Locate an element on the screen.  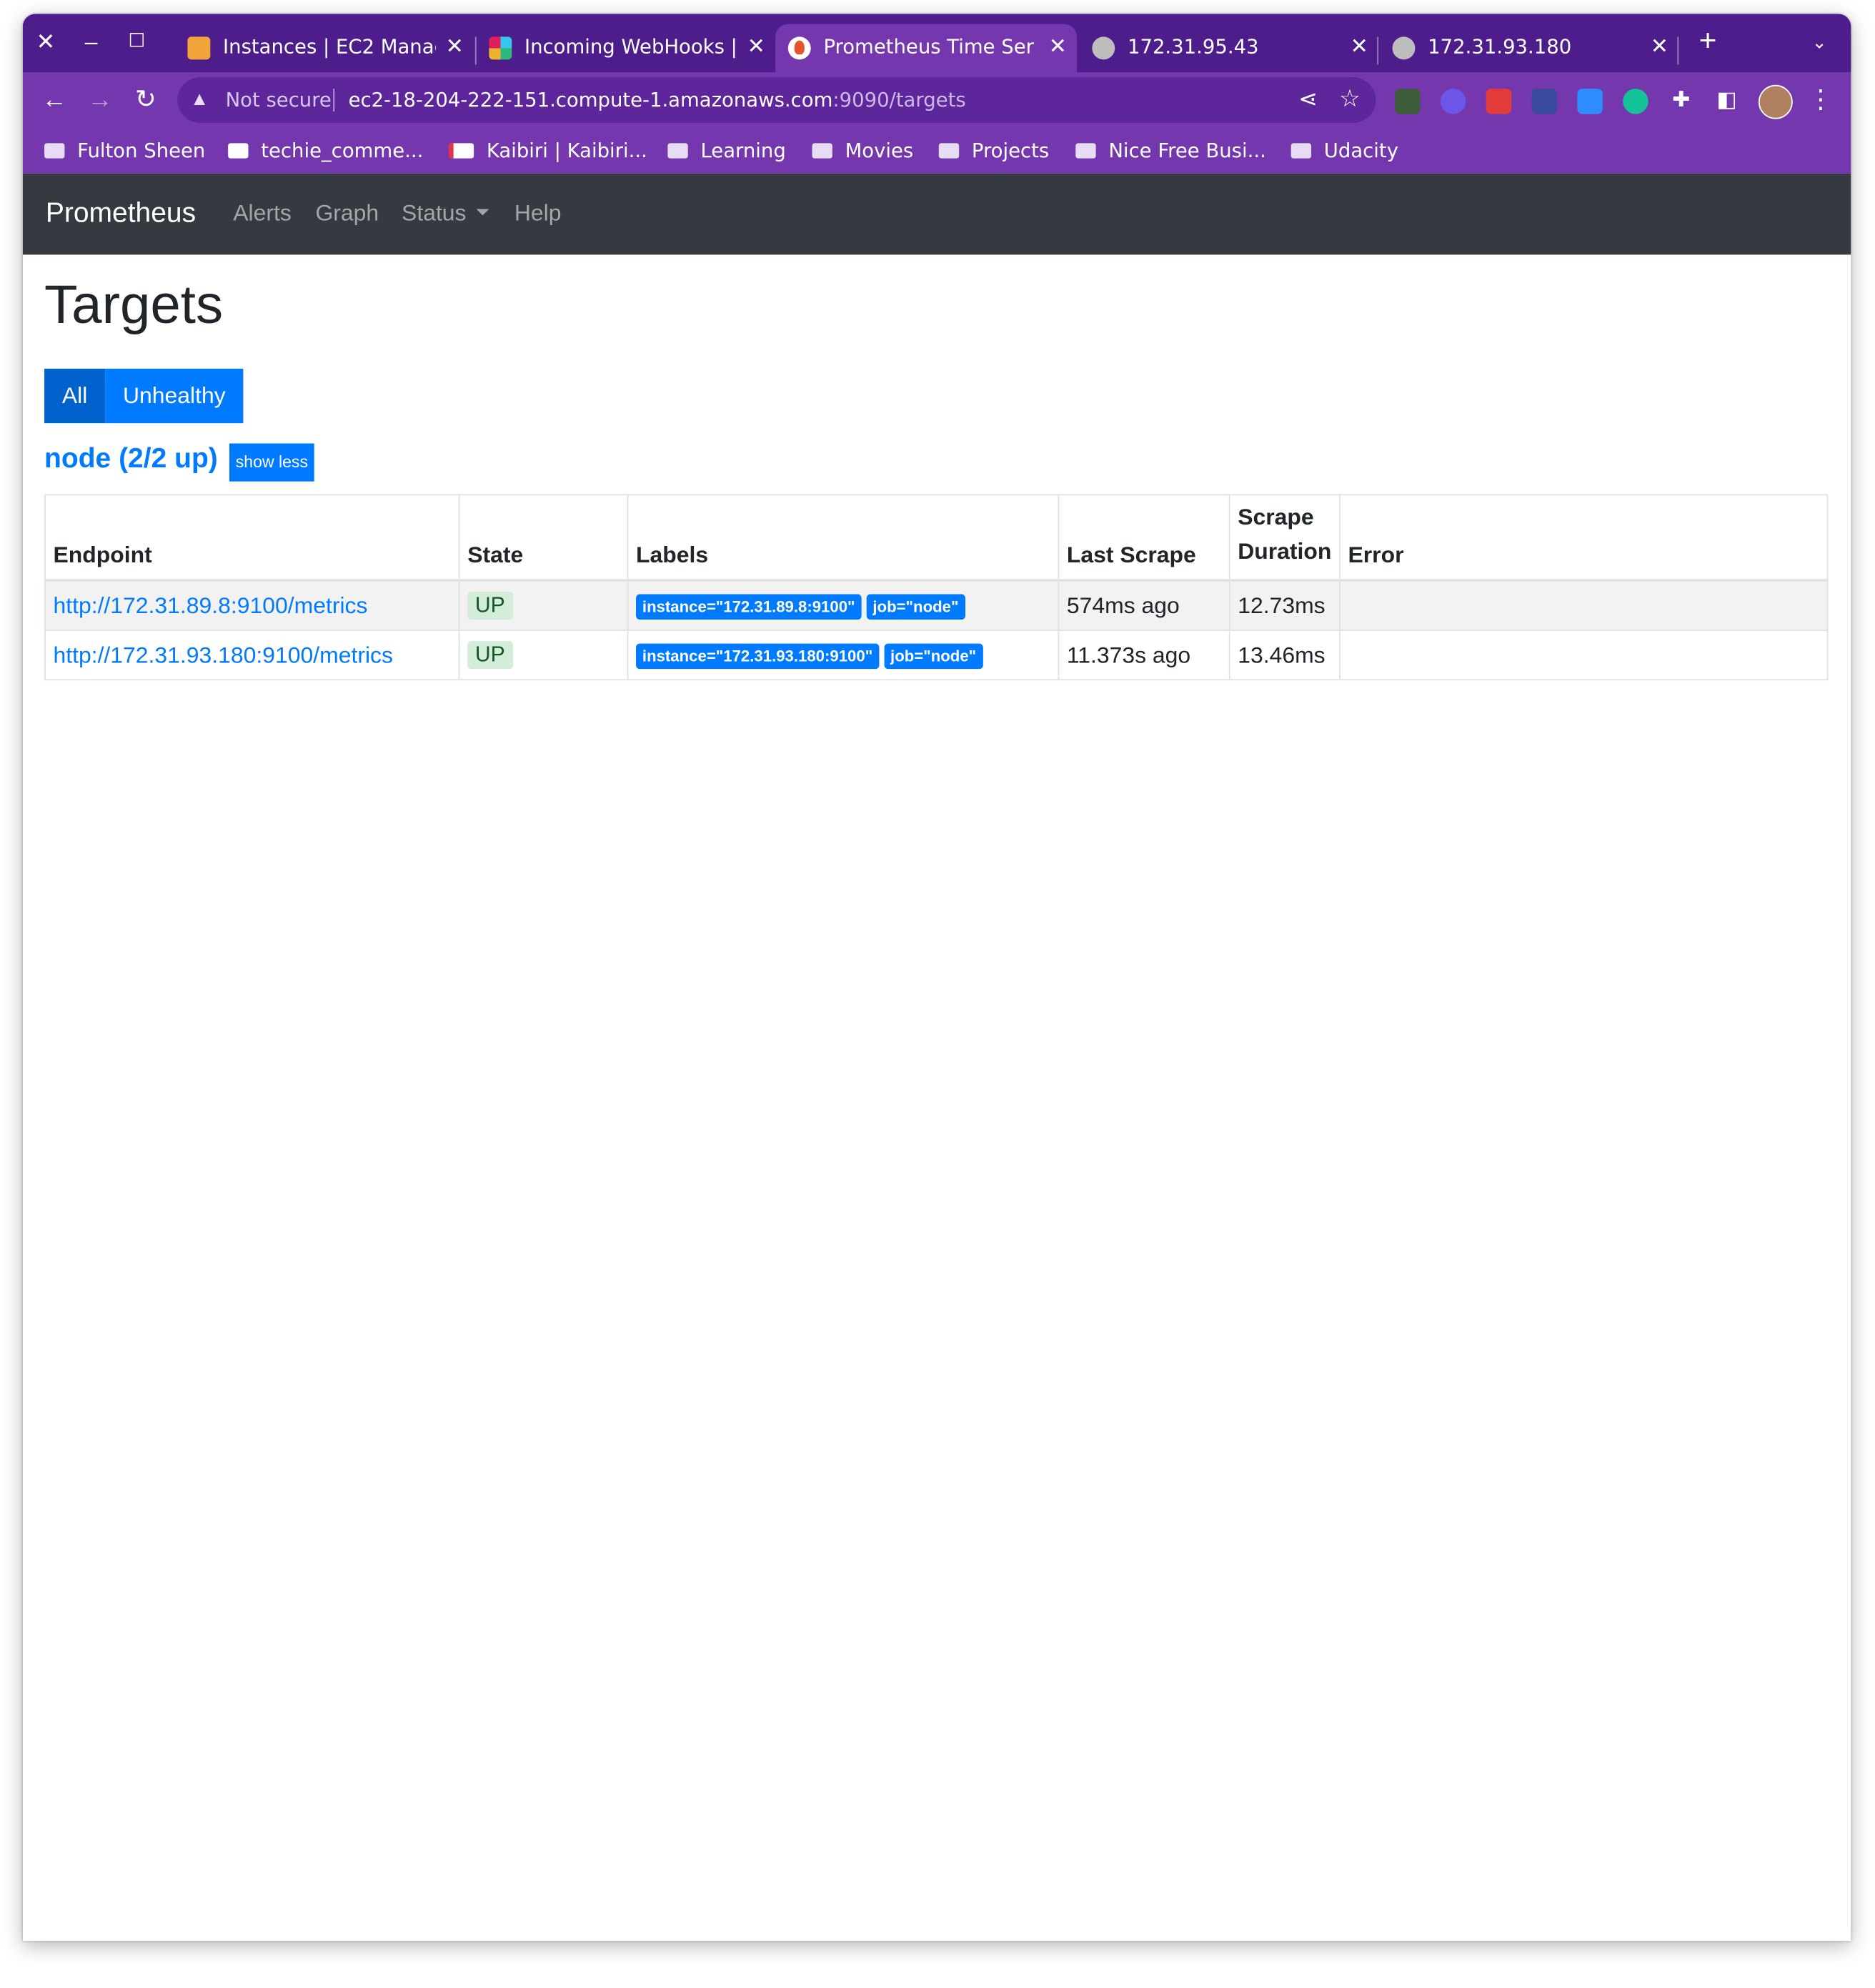
tab-ip-172-31-93-180: 172.31.93.180 ✕ is located at coordinates (1529, 48).